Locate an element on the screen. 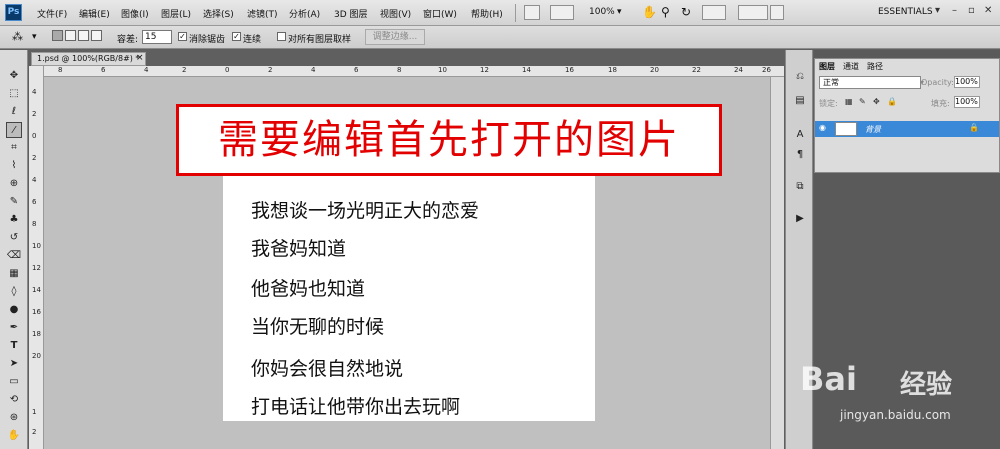 Image resolution: width=1000 pixels, height=449 pixels. preset-chevron-icon: ▾ is located at coordinates (34, 37).